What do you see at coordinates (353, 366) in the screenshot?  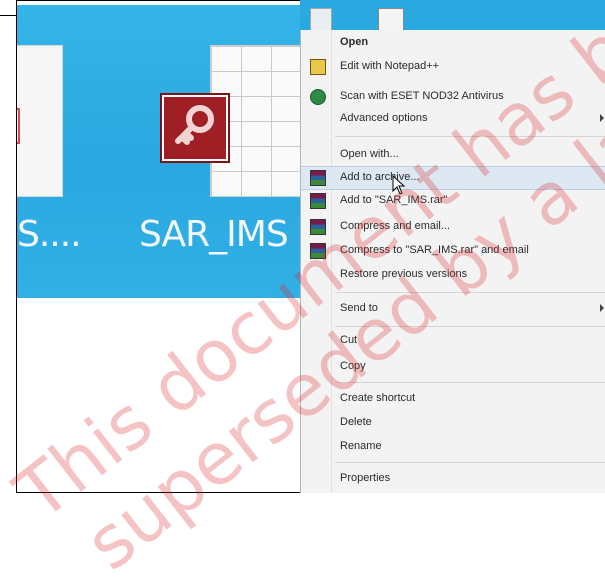 I see `menu-item-label: Copy` at bounding box center [353, 366].